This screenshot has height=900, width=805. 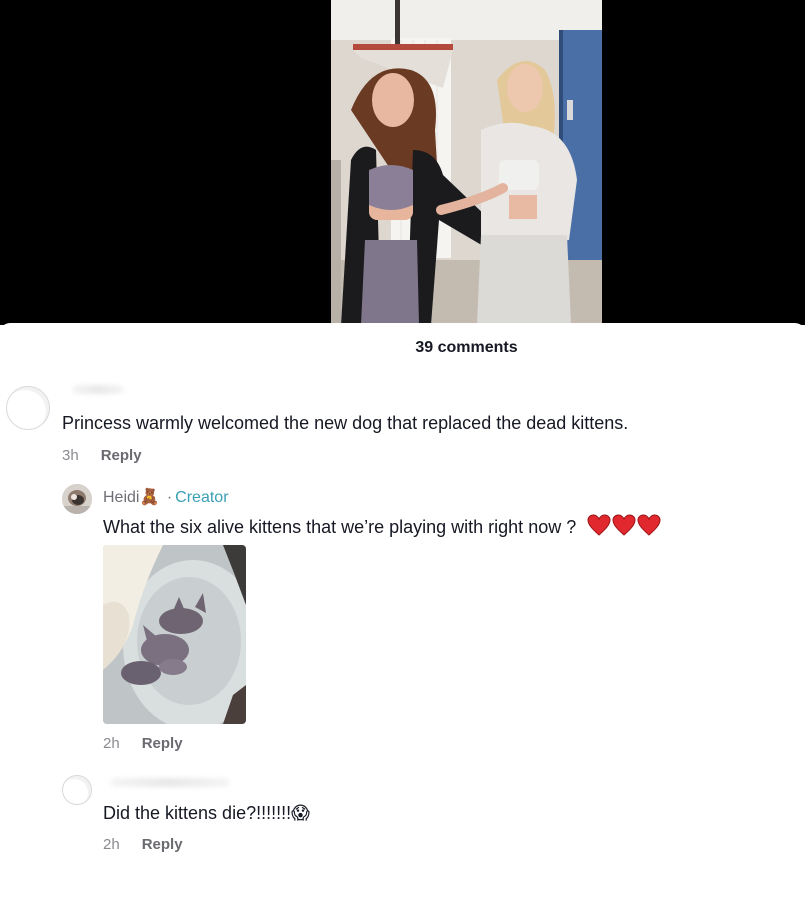 I want to click on author-name: Heidi, so click(x=121, y=497).